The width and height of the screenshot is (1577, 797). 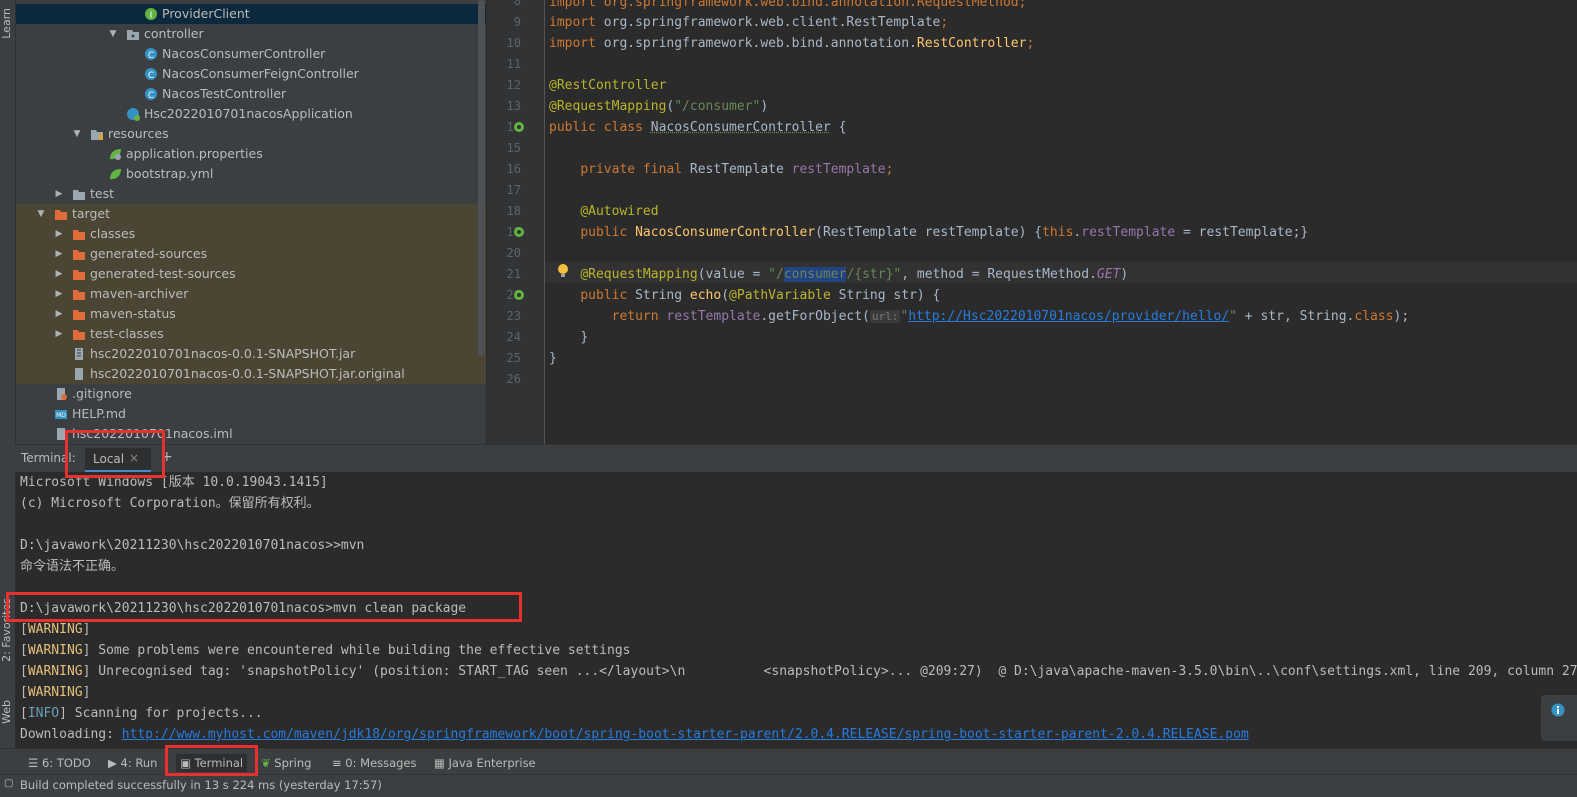 I want to click on run-label: 4: Run, so click(x=139, y=763).